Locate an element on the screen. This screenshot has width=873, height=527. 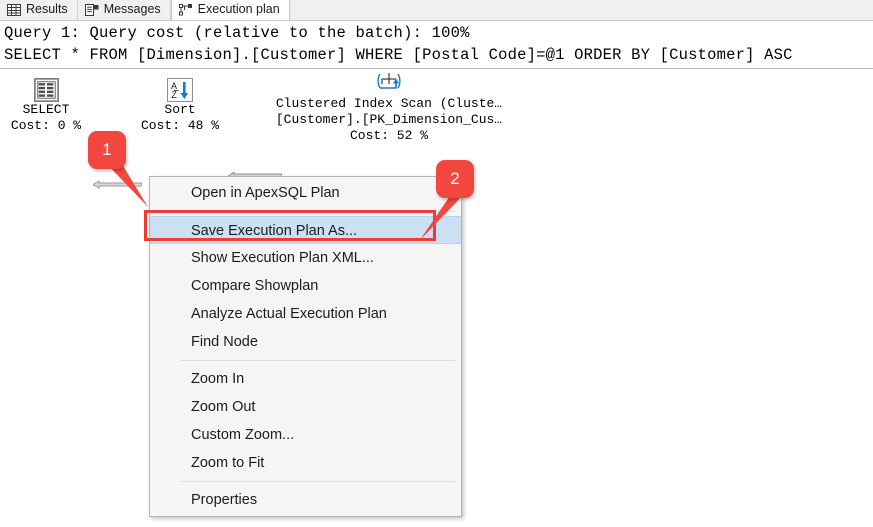
tab-execution-plan: Execution plan is located at coordinates (230, 10).